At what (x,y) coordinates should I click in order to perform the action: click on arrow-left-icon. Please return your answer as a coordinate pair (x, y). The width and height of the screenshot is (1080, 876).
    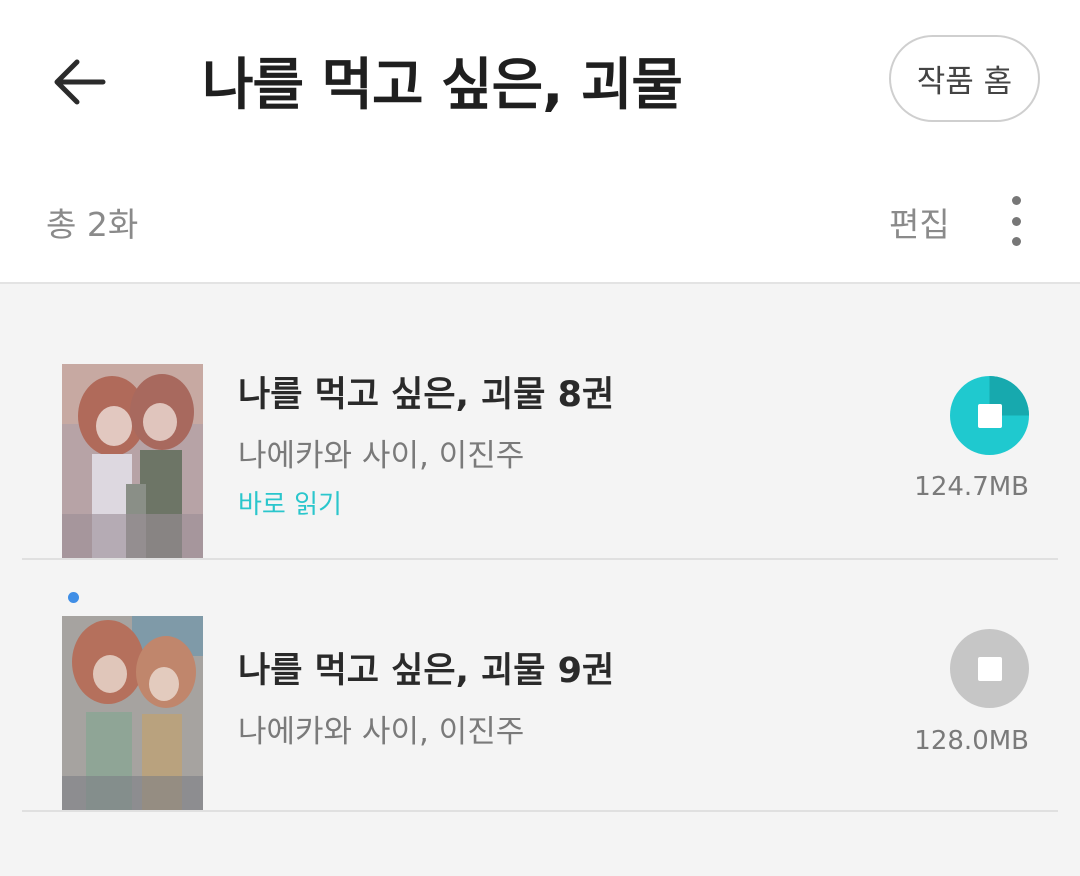
    Looking at the image, I should click on (80, 82).